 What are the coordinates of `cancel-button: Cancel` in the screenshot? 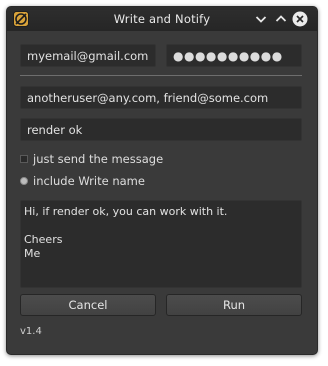 It's located at (88, 305).